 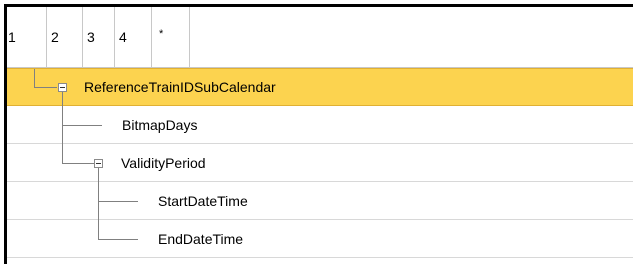 What do you see at coordinates (99, 37) in the screenshot?
I see `level-3-button: 3` at bounding box center [99, 37].